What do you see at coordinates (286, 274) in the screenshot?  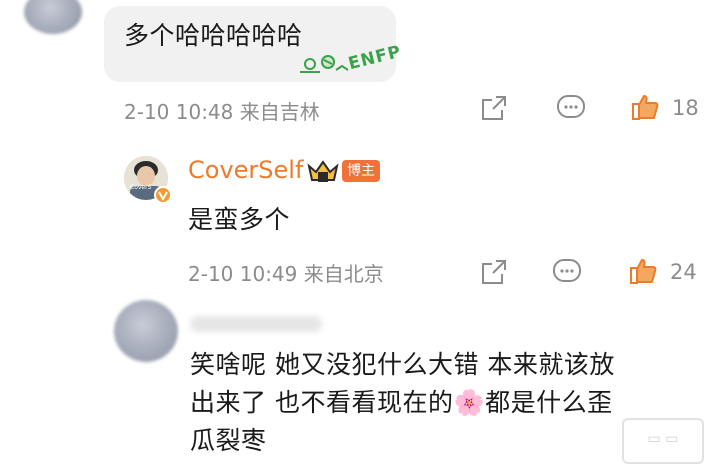 I see `comment-meta-2: 2-10 10:49 来自北京` at bounding box center [286, 274].